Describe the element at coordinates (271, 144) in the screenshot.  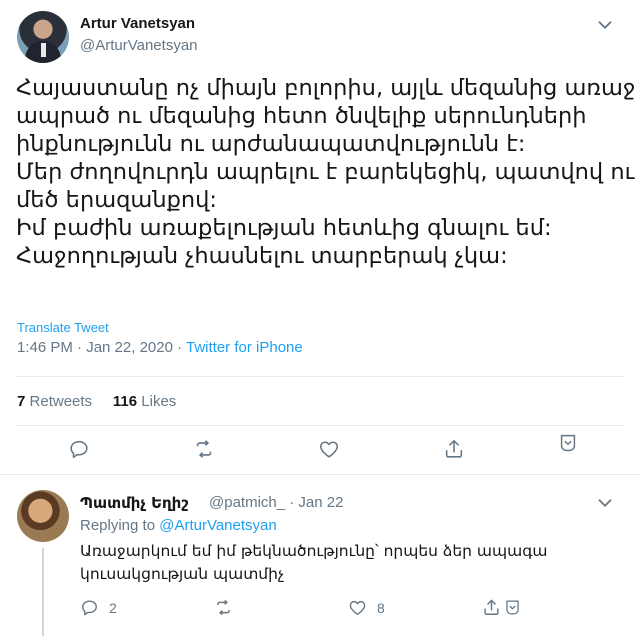
I see `tweet-line: ինքնությունն ու արժանապատվությունն է:` at that location.